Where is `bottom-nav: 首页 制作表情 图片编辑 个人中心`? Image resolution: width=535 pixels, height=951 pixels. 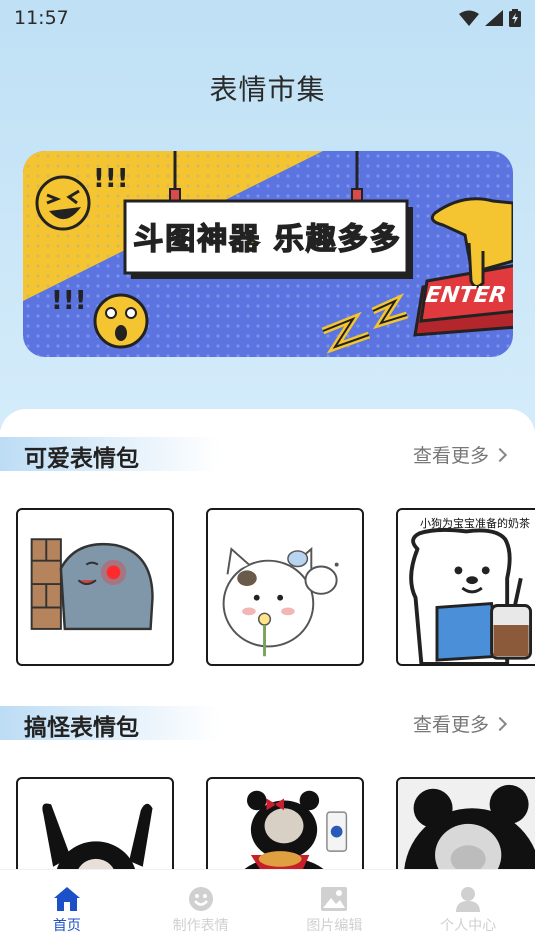 bottom-nav: 首页 制作表情 图片编辑 个人中心 is located at coordinates (267, 910).